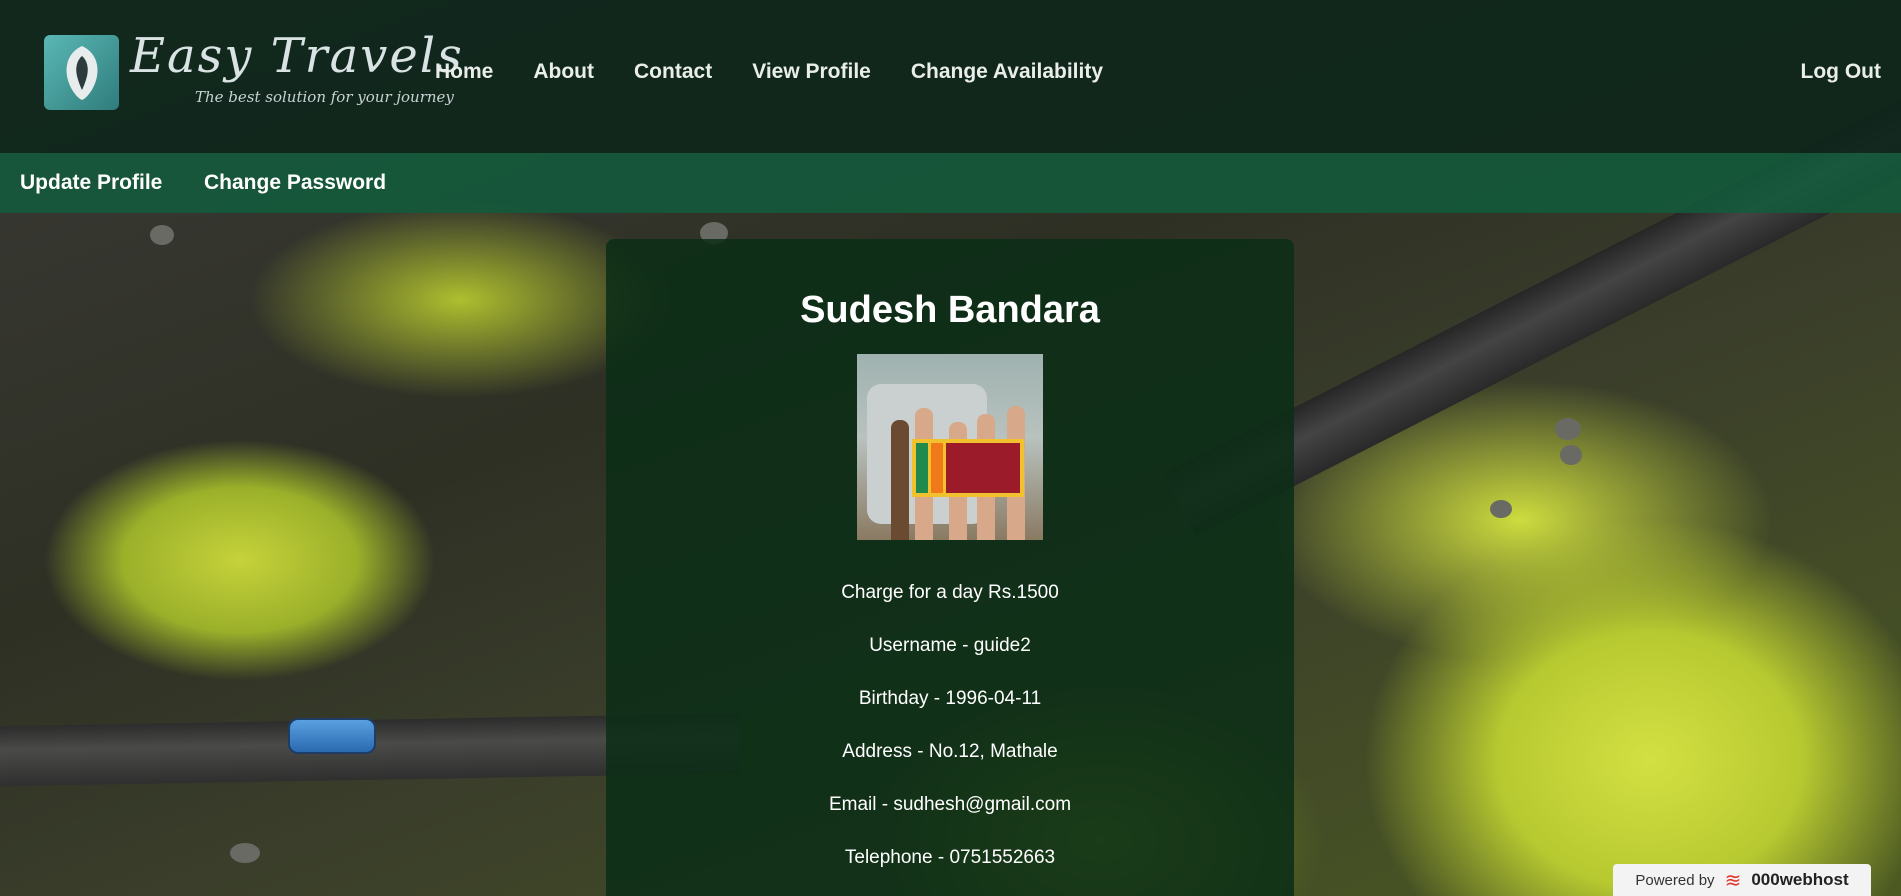 This screenshot has width=1901, height=896. I want to click on hosting-badge: Powered by ≋ 000webhost, so click(1742, 880).